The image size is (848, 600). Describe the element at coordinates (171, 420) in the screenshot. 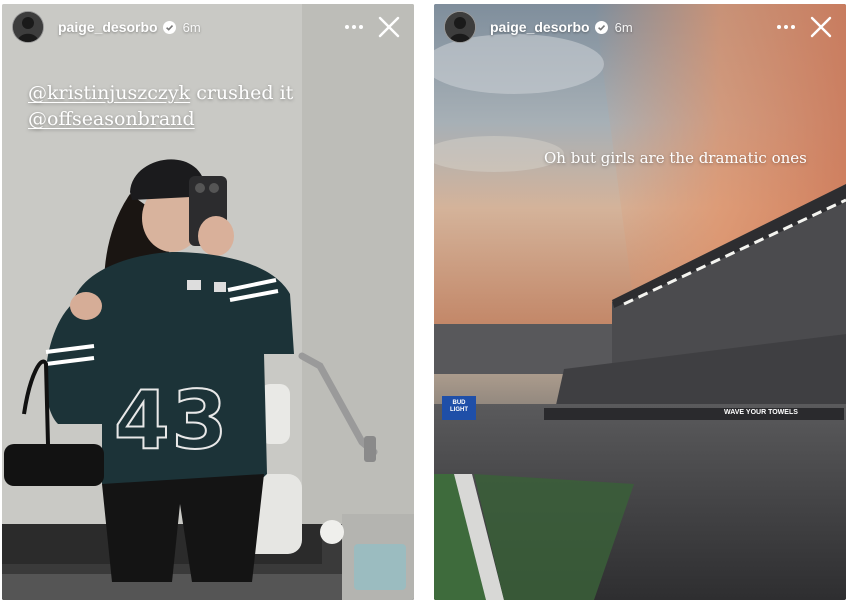

I see `jacket-number: 43` at that location.